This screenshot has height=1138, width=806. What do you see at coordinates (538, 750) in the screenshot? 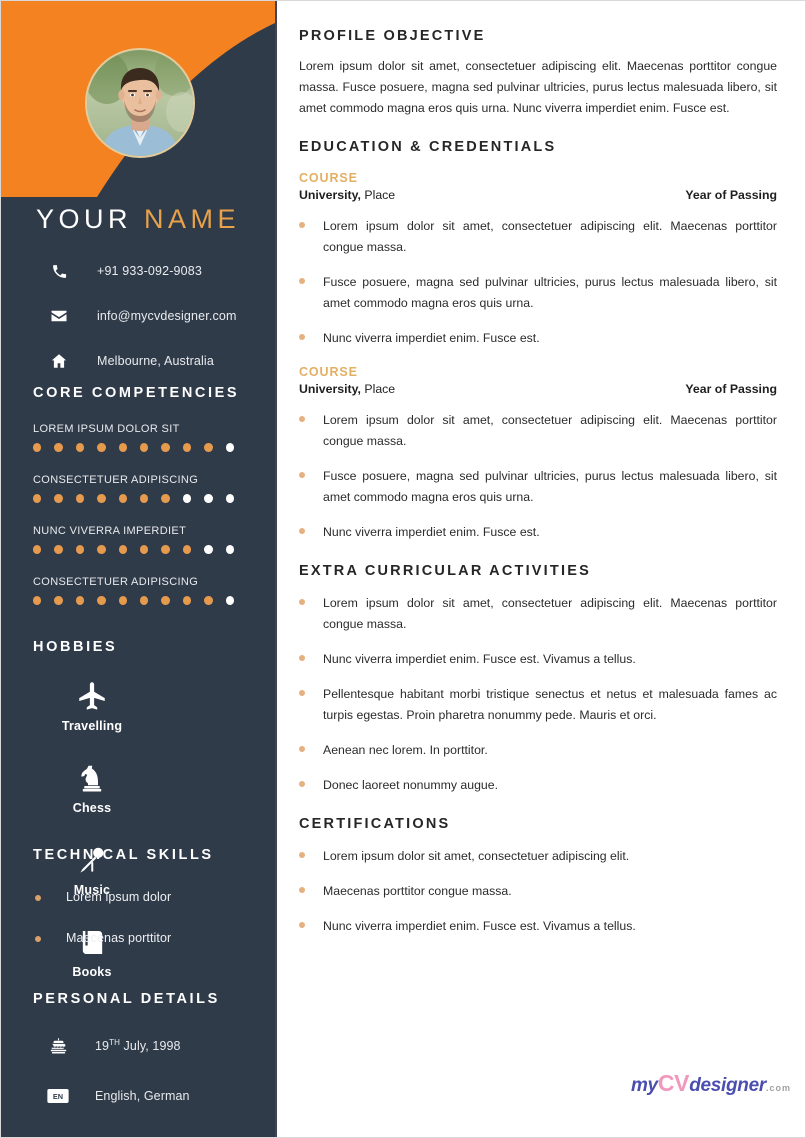
I see `list-item: Aenean nec lorem. In porttitor.` at bounding box center [538, 750].